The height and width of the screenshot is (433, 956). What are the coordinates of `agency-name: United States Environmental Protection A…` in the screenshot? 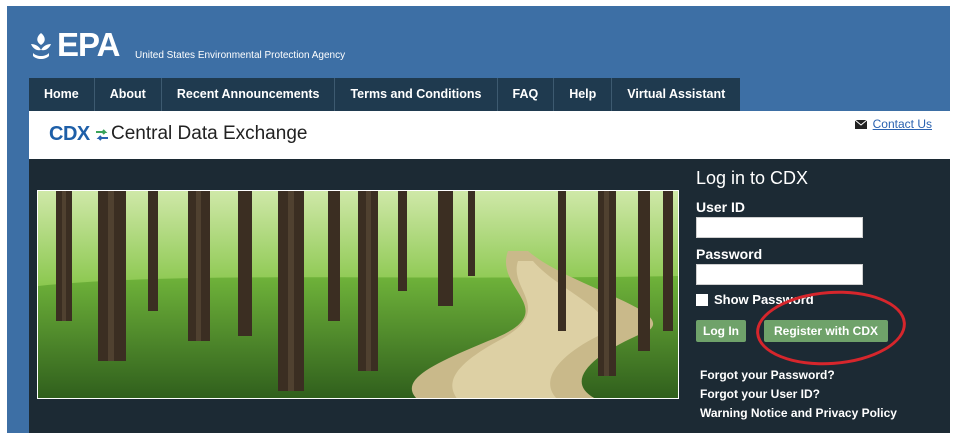 It's located at (240, 55).